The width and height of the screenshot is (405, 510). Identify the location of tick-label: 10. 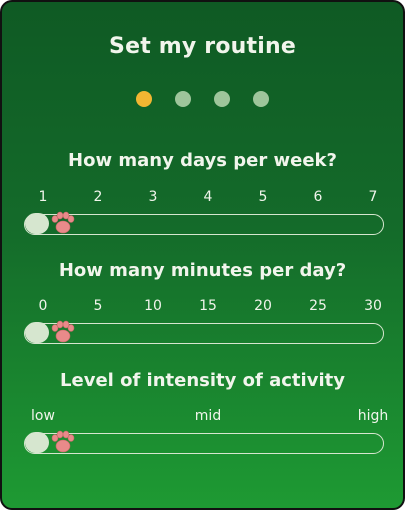
(153, 306).